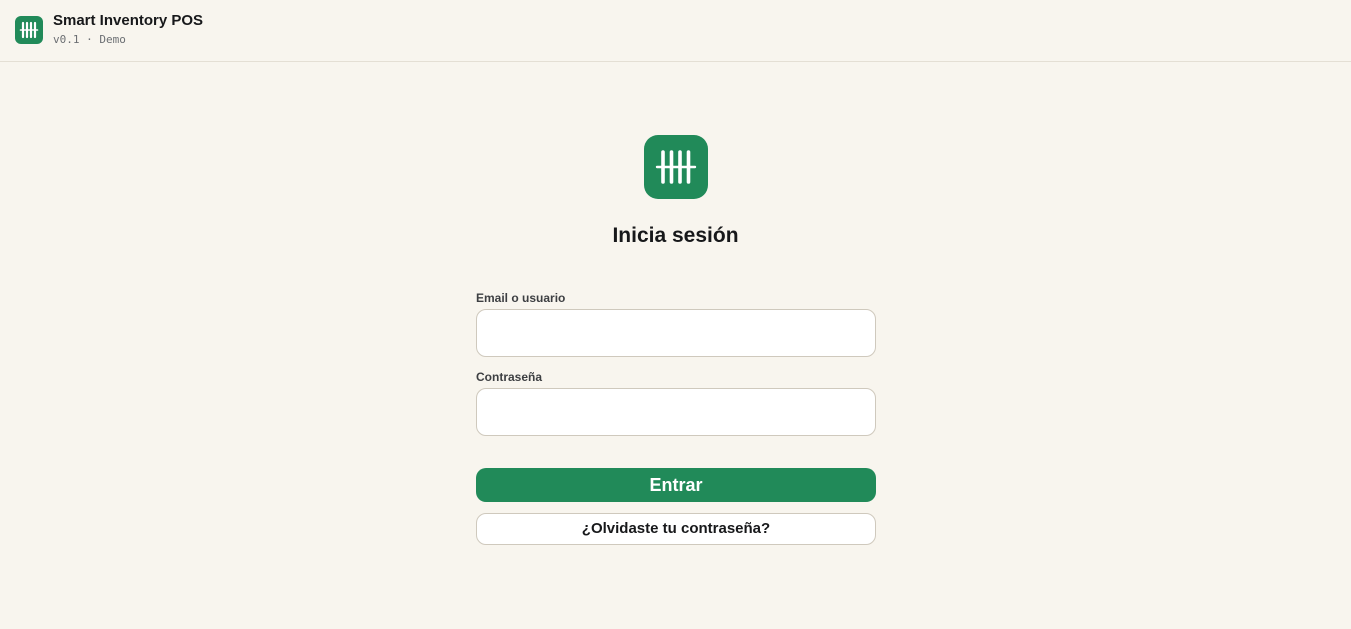  What do you see at coordinates (676, 485) in the screenshot?
I see `submit-button: Entrar` at bounding box center [676, 485].